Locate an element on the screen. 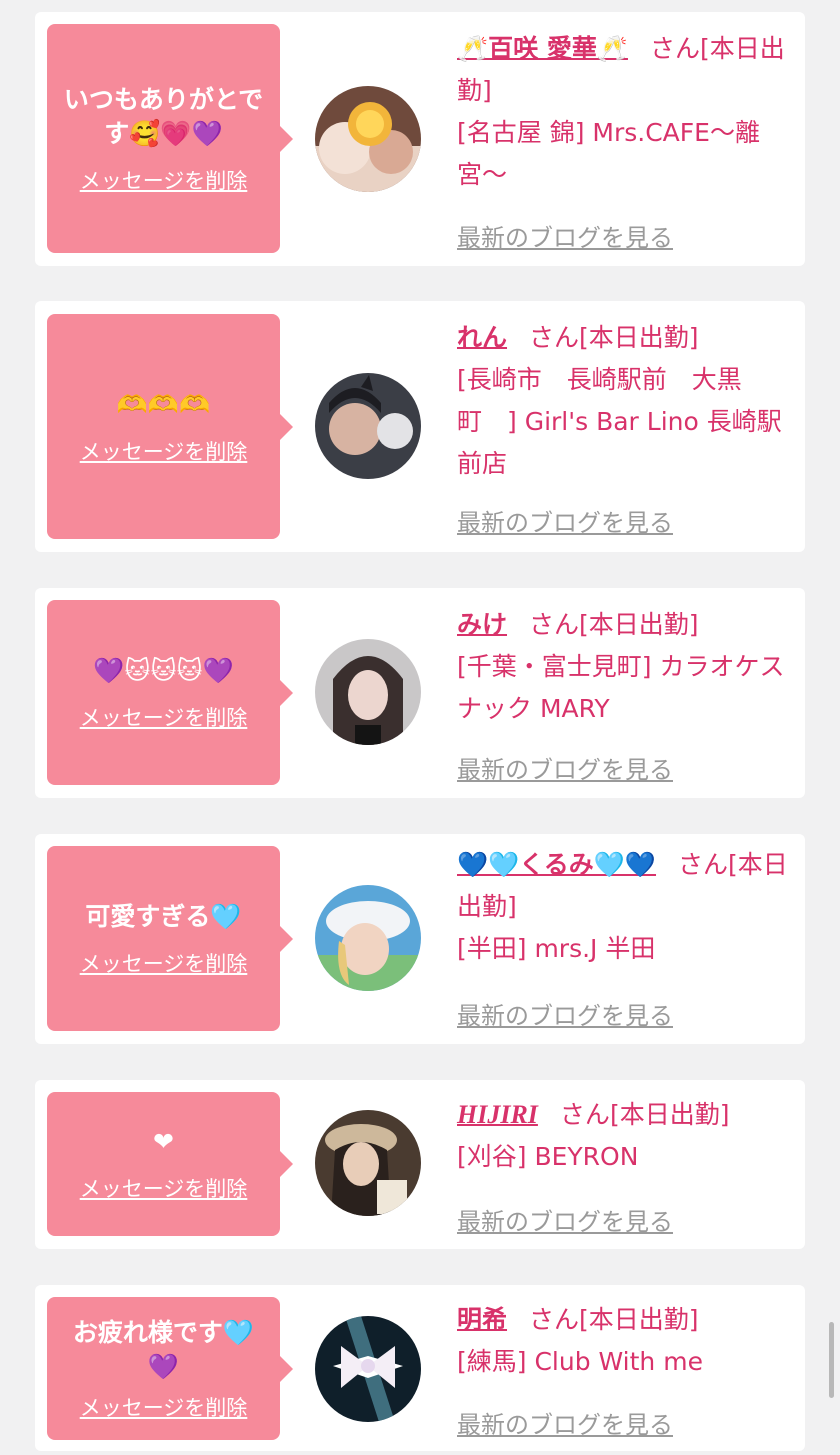 This screenshot has height=1455, width=840. scrollbar is located at coordinates (831, 1360).